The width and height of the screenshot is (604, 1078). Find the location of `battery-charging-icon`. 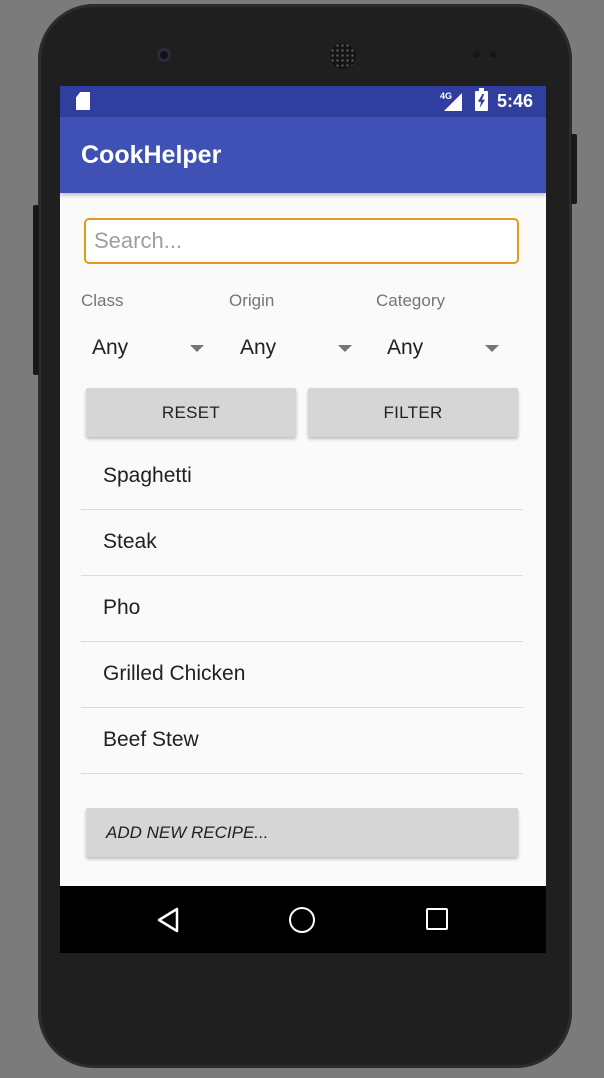

battery-charging-icon is located at coordinates (481, 99).